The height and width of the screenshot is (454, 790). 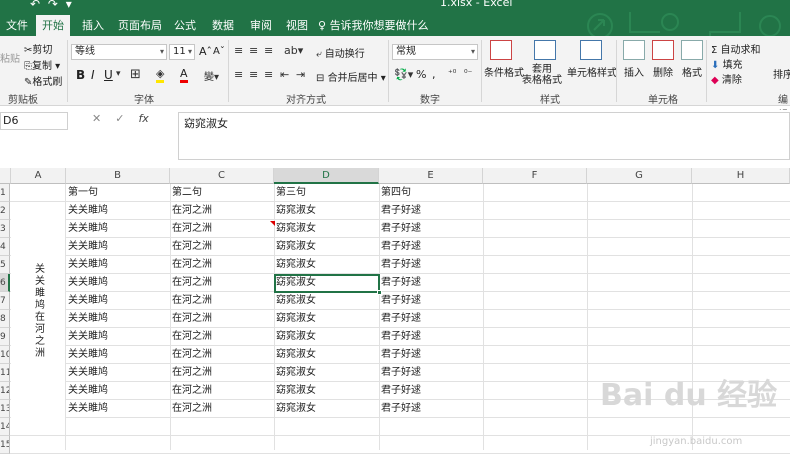 What do you see at coordinates (5, 265) in the screenshot?
I see `row-header-5: 5` at bounding box center [5, 265].